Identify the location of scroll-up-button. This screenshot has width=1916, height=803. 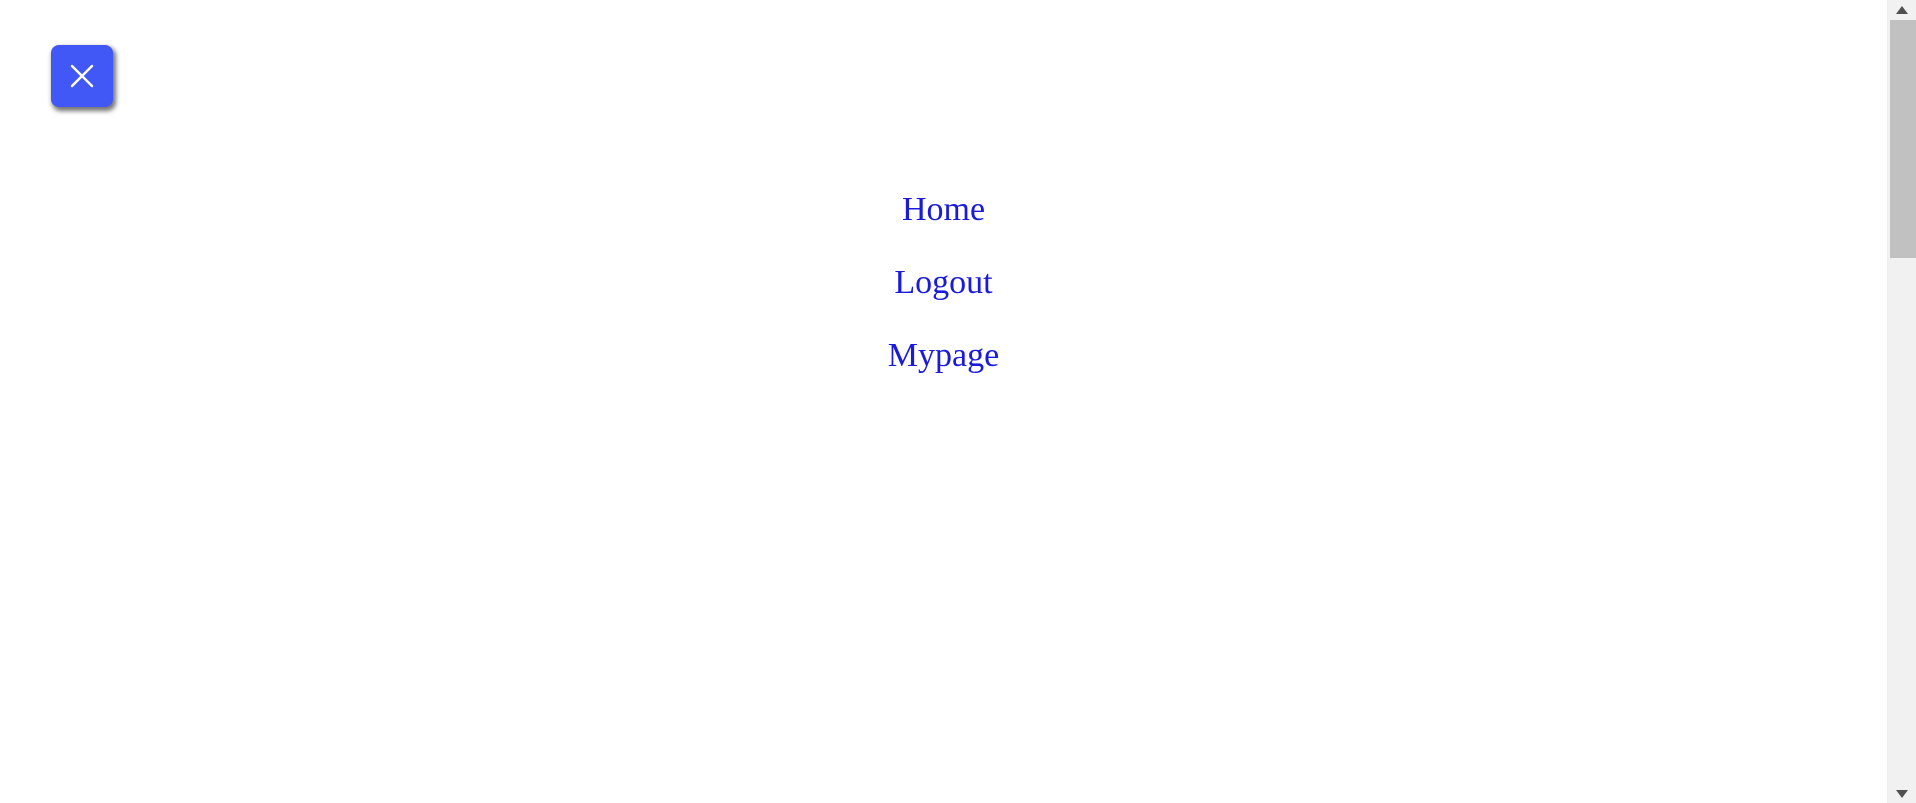
(1901, 9).